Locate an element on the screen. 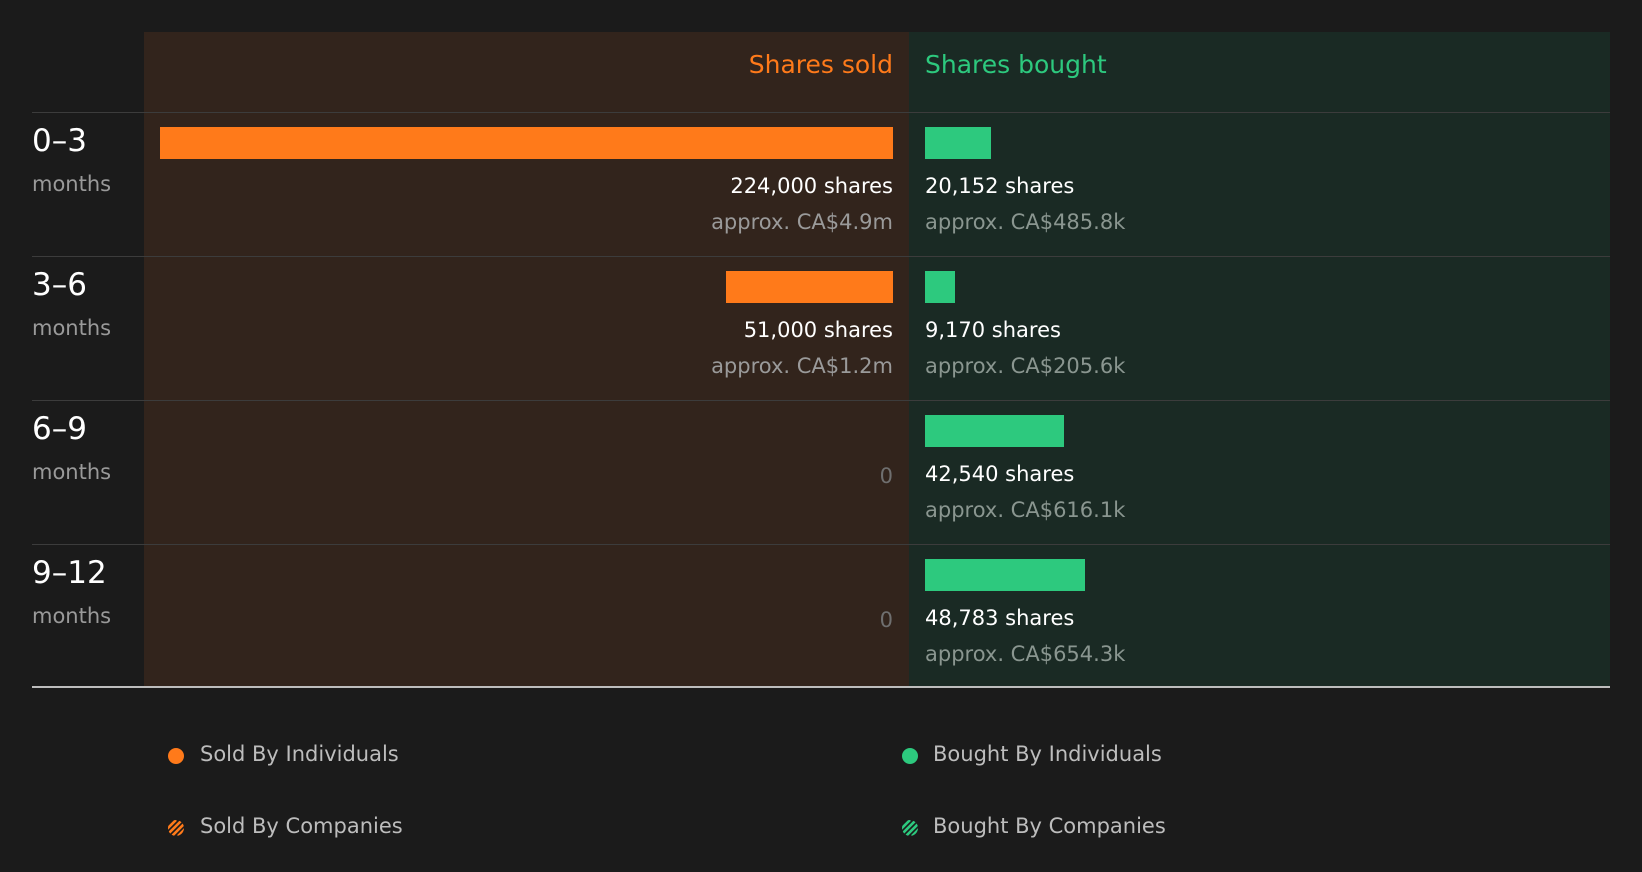  bought-approx-label: approx. CA$485.8k is located at coordinates (1025, 222).